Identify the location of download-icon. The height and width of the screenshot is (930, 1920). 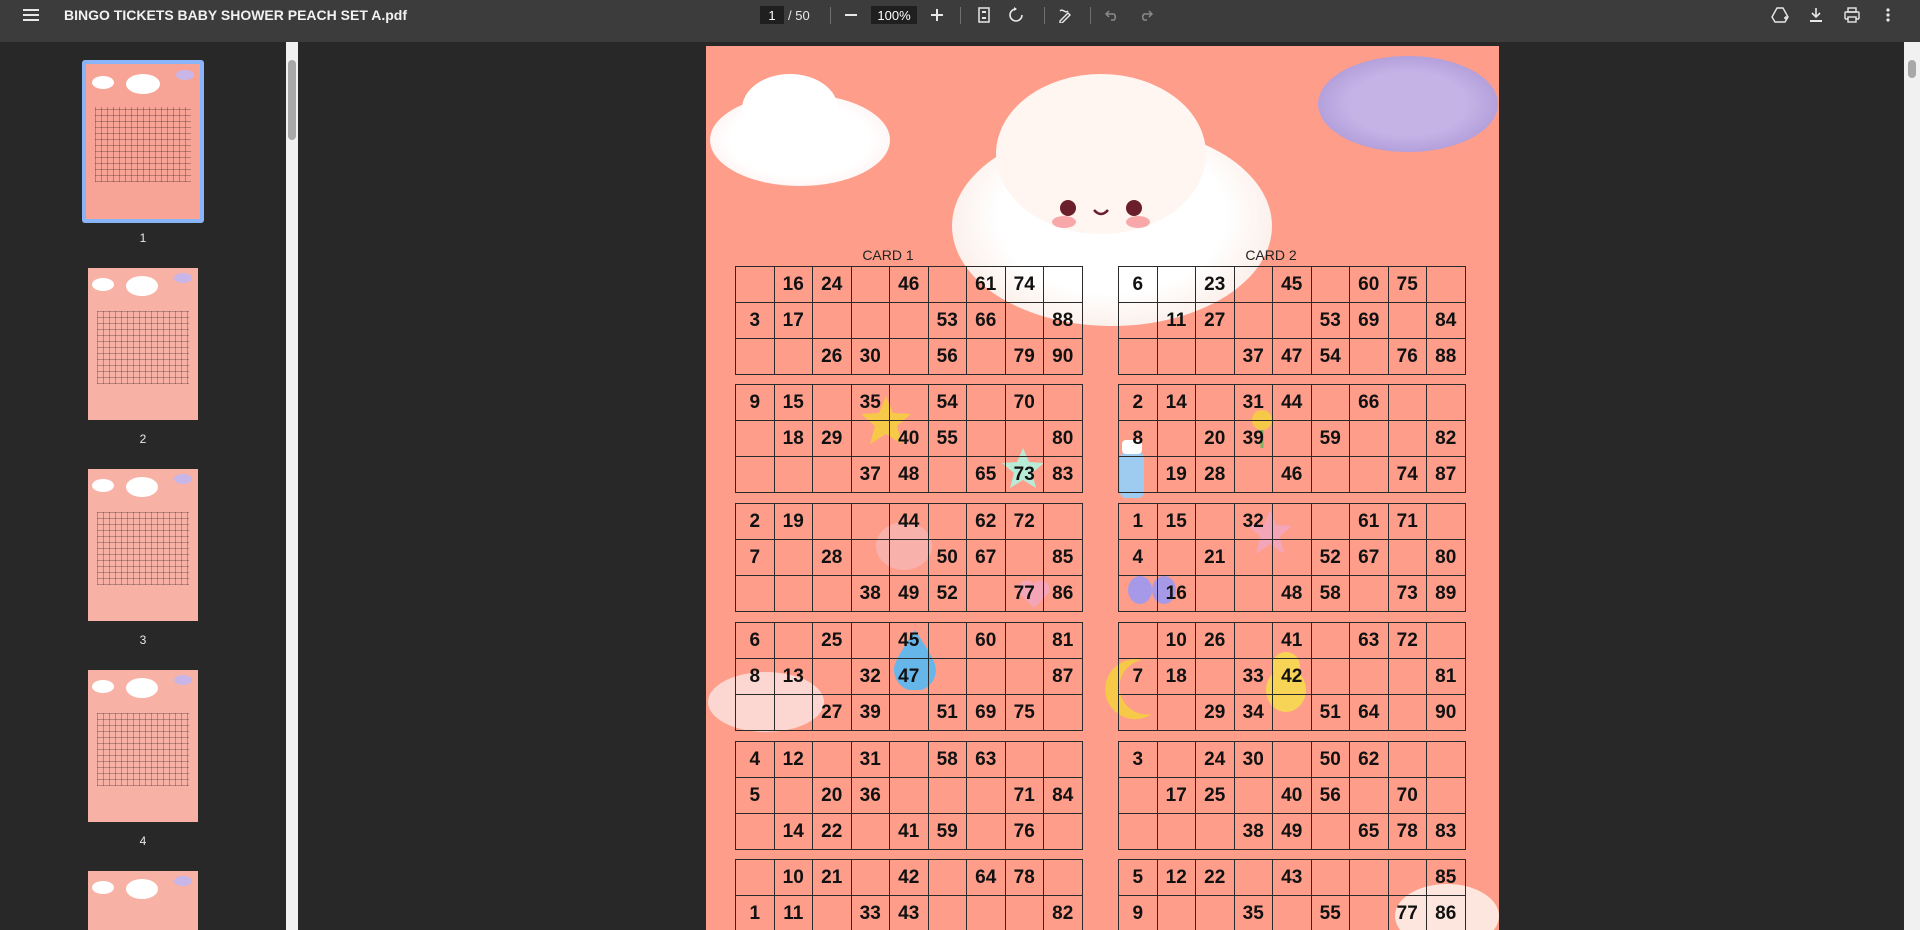
(1816, 15).